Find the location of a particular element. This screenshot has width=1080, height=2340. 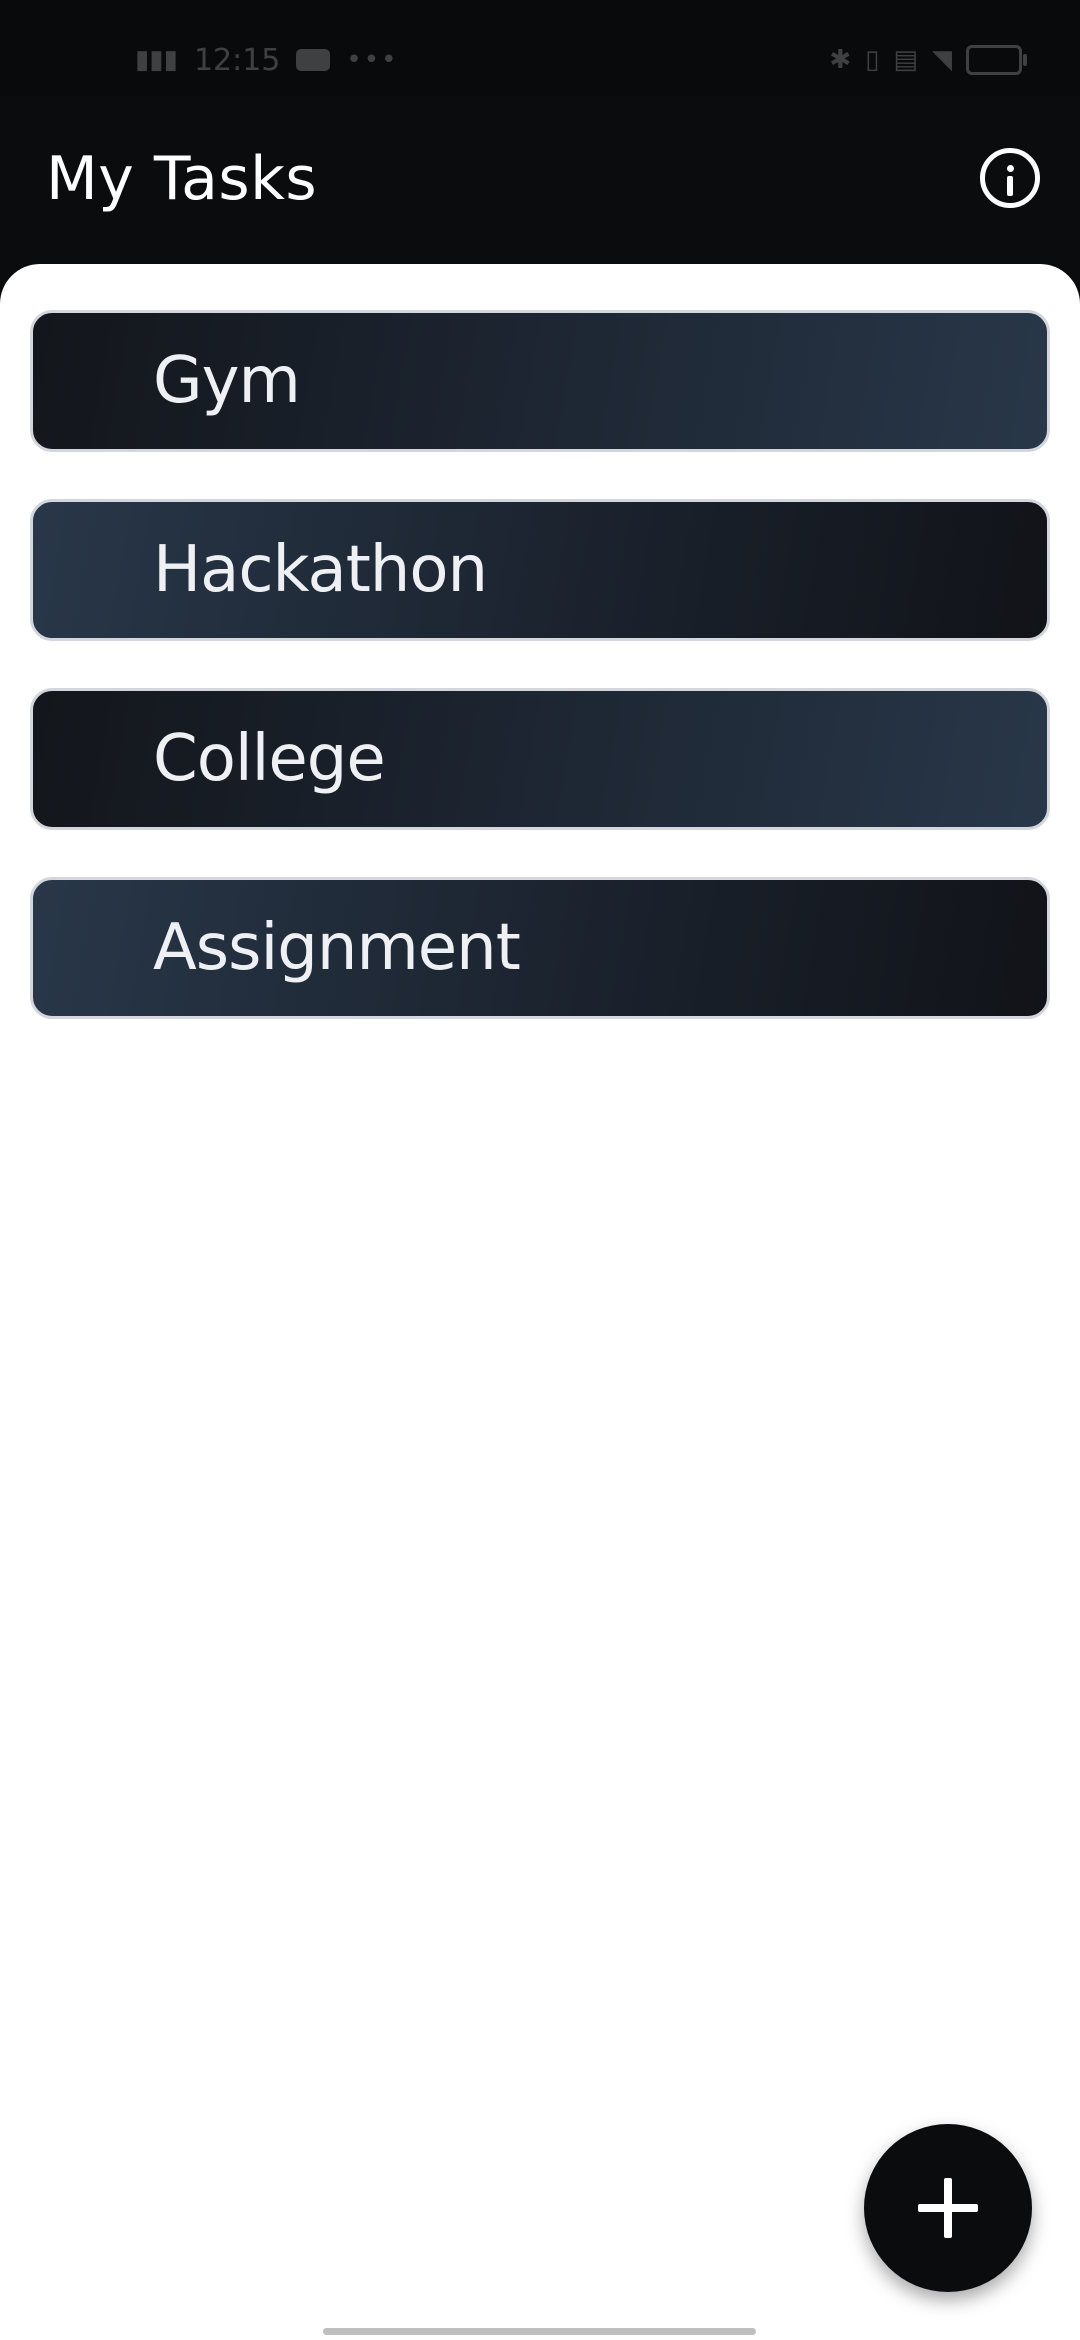

signal-icon: ▮▮▮ is located at coordinates (156, 60).